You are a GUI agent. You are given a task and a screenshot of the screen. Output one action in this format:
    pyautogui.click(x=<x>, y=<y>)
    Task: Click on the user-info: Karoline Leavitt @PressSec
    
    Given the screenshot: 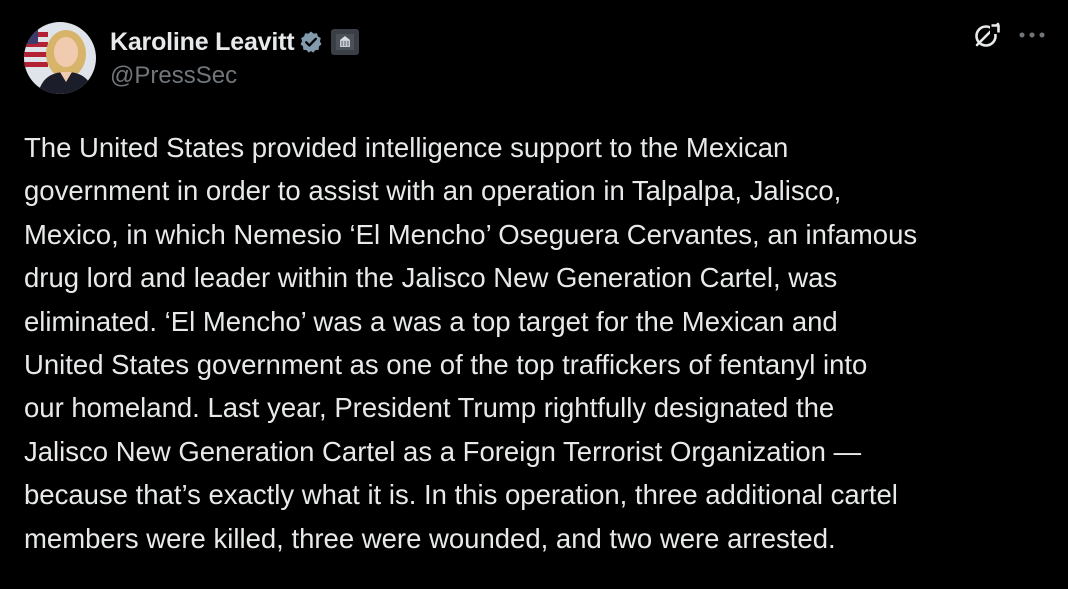 What is the action you would take?
    pyautogui.click(x=235, y=57)
    